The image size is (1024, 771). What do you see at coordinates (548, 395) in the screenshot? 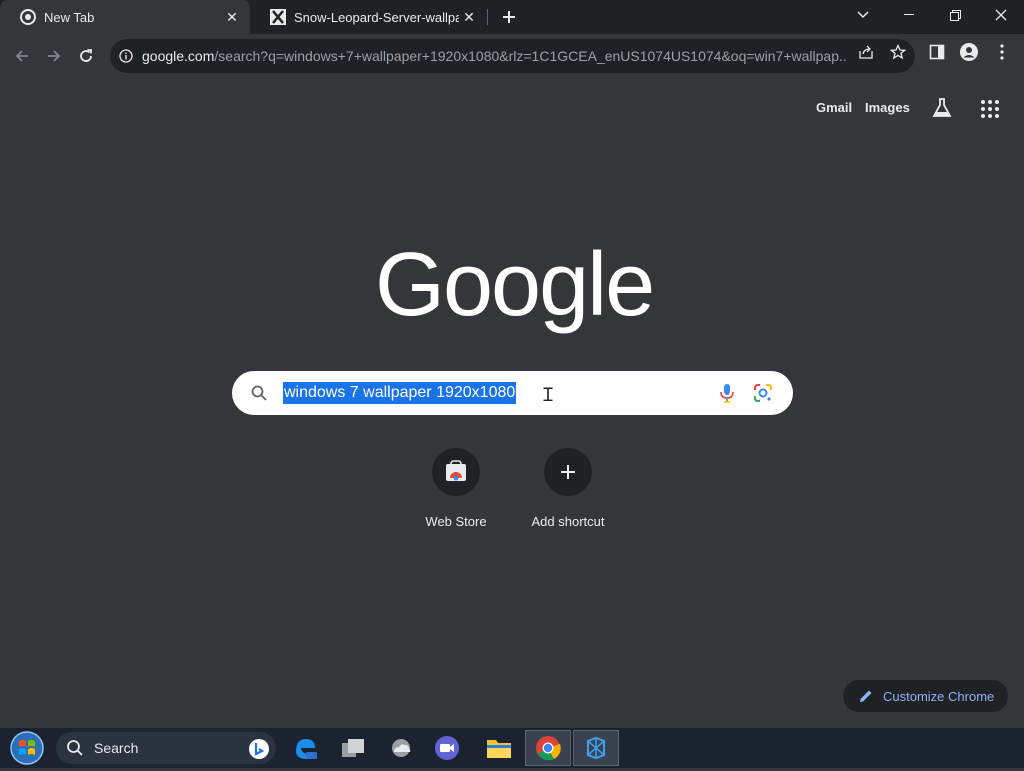
I see `text-cursor-icon: Ｉ` at bounding box center [548, 395].